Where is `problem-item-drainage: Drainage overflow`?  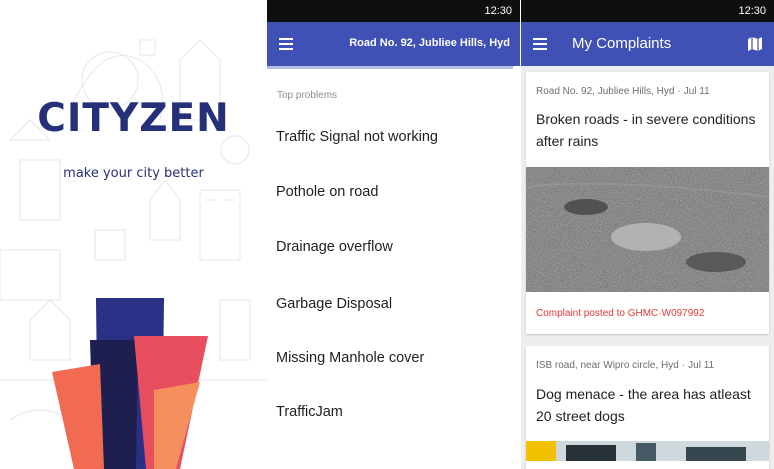
problem-item-drainage: Drainage overflow is located at coordinates (334, 247).